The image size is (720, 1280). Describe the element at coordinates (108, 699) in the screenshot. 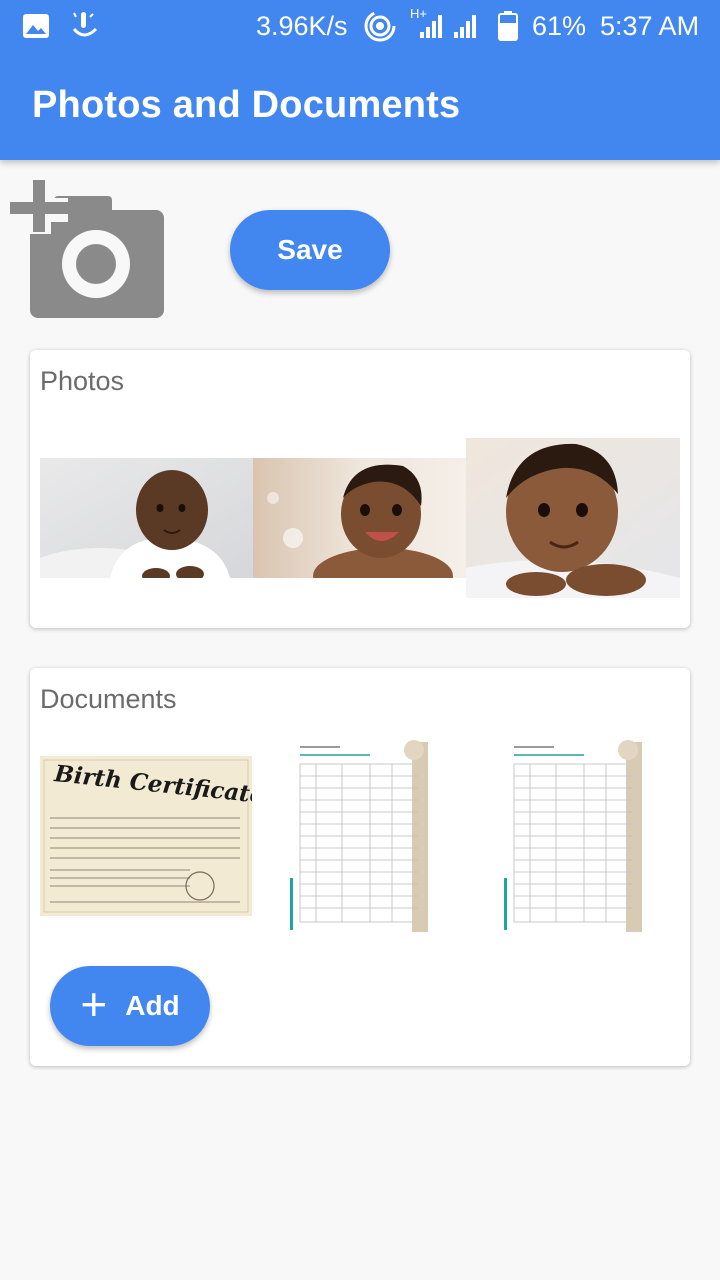

I see `documents-title: Documents` at that location.